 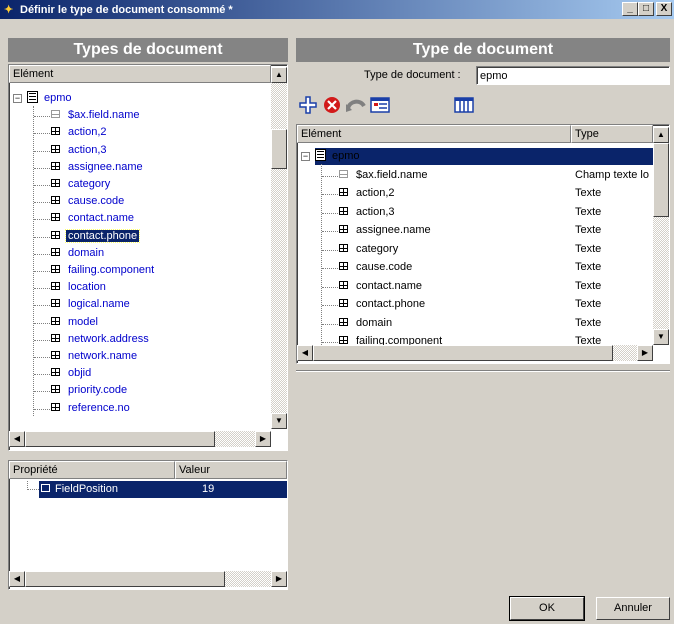 I want to click on undo-button, so click(x=356, y=105).